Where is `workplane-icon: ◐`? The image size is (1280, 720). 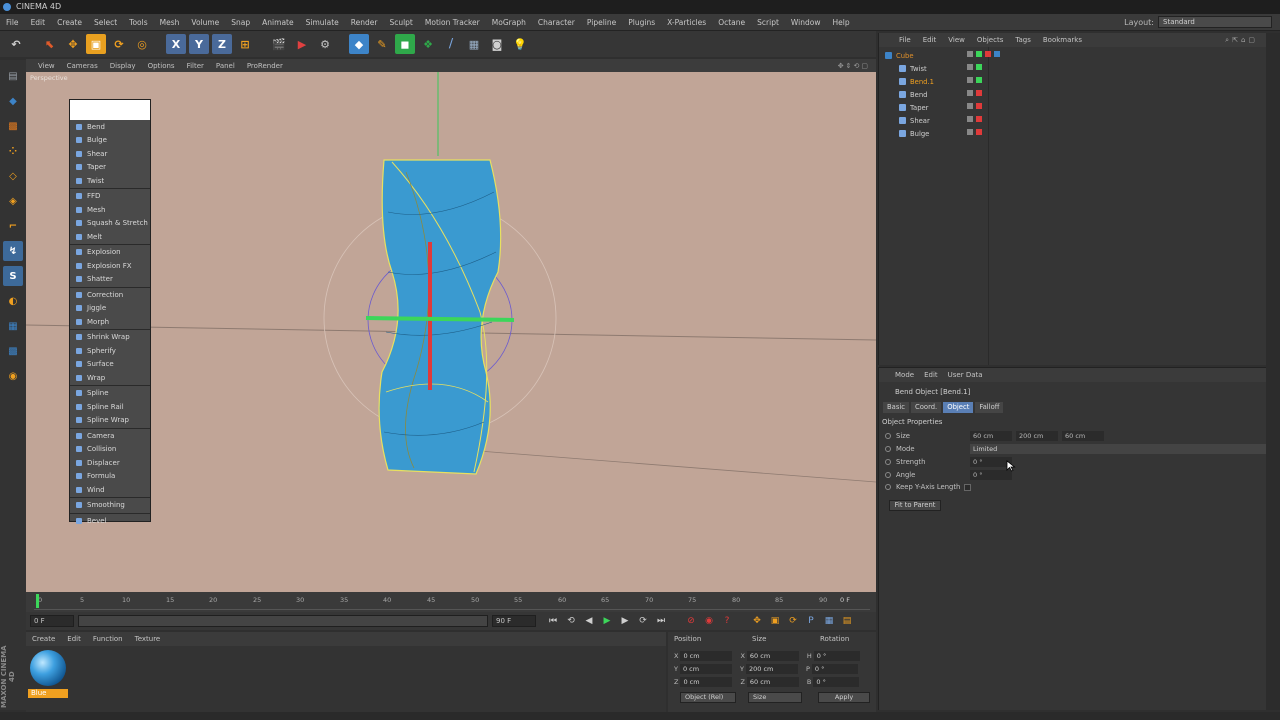
workplane-icon: ◐ is located at coordinates (13, 301).